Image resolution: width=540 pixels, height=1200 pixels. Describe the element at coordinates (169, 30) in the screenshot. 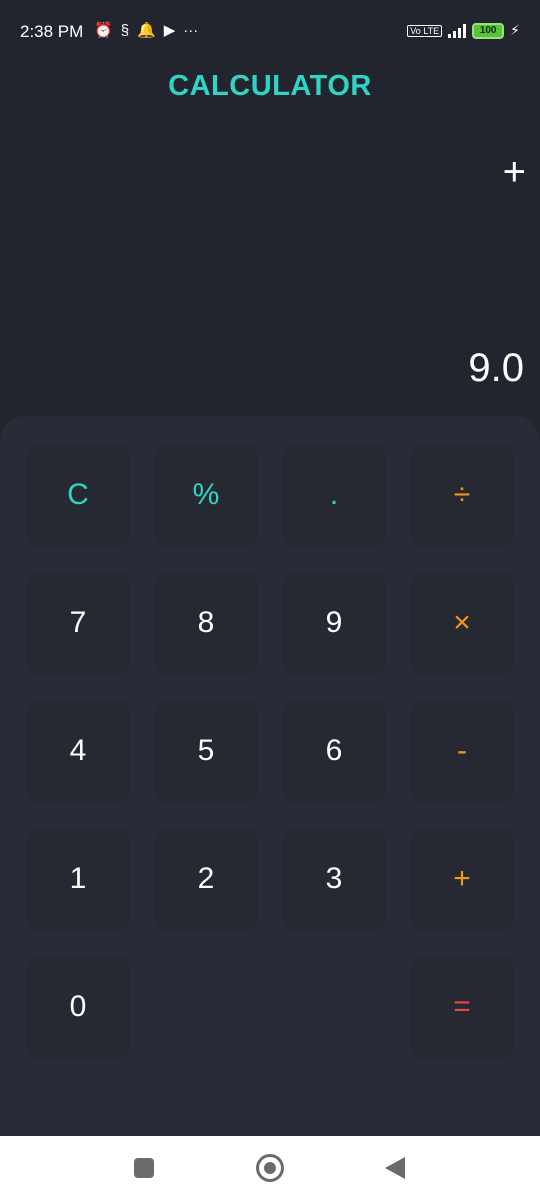

I see `play-icon: ▶` at that location.